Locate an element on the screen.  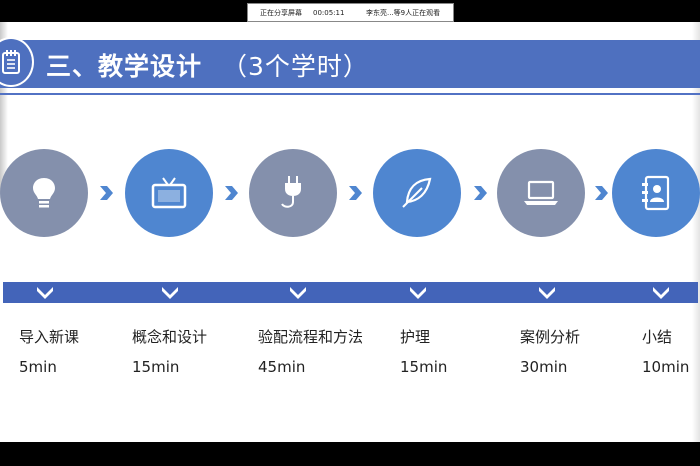
laptop-icon is located at coordinates (541, 192).